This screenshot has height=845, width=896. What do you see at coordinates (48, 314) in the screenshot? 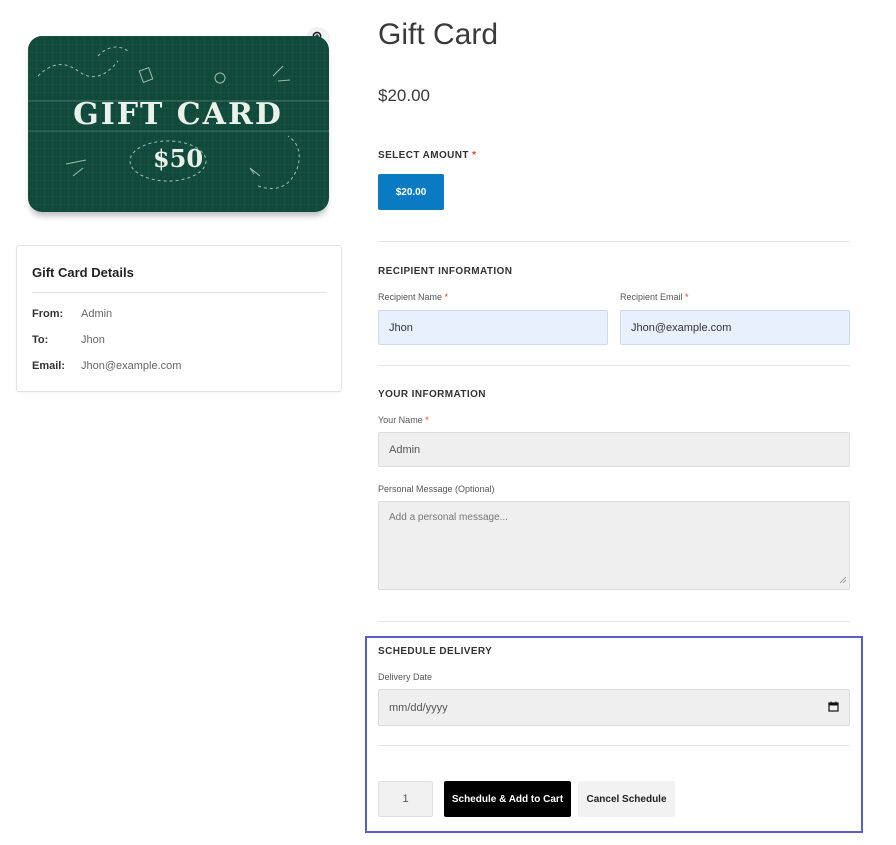
I see `detail-key: From:` at bounding box center [48, 314].